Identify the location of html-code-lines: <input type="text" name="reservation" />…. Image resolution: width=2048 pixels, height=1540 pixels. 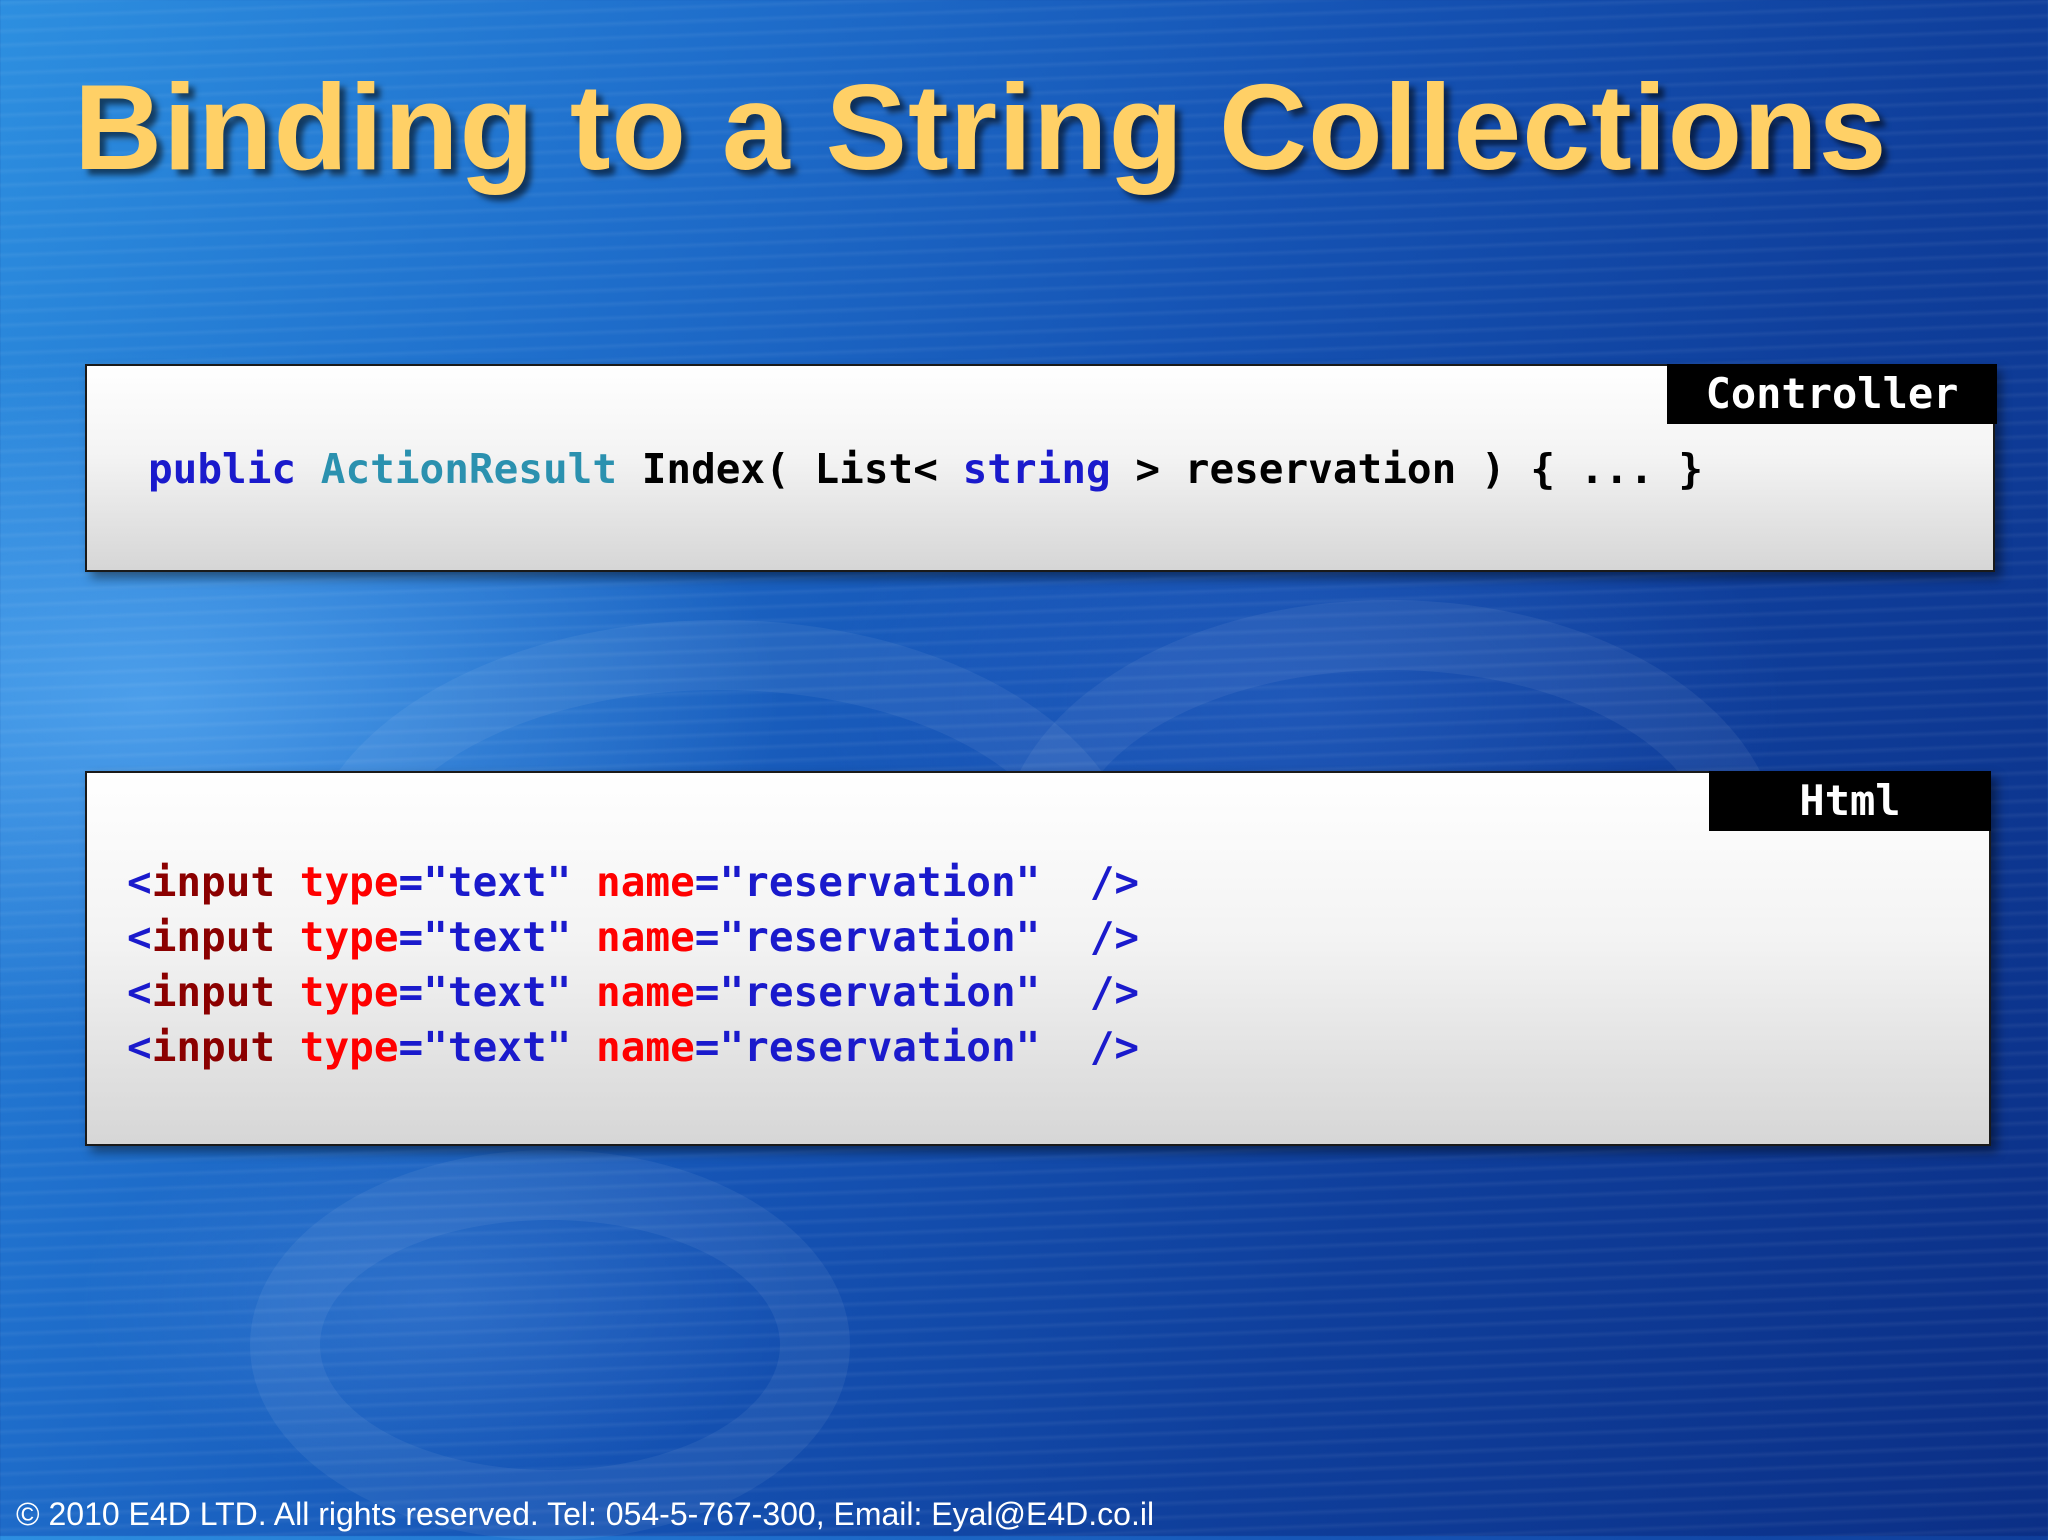
(633, 965).